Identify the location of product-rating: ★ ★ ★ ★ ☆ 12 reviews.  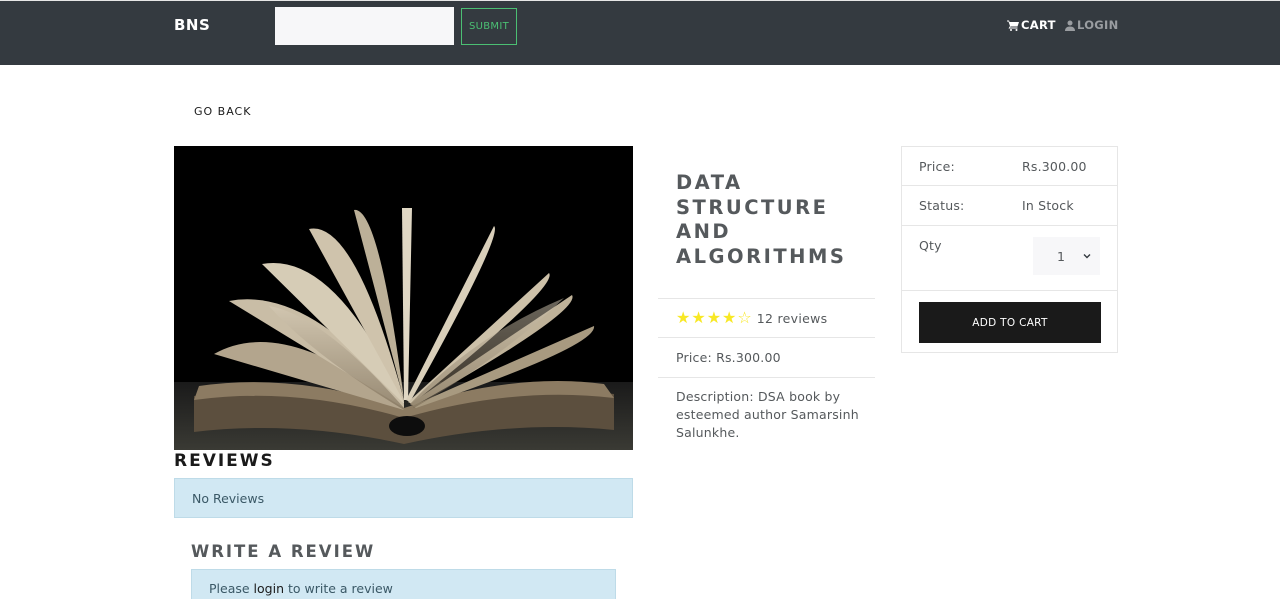
(751, 318).